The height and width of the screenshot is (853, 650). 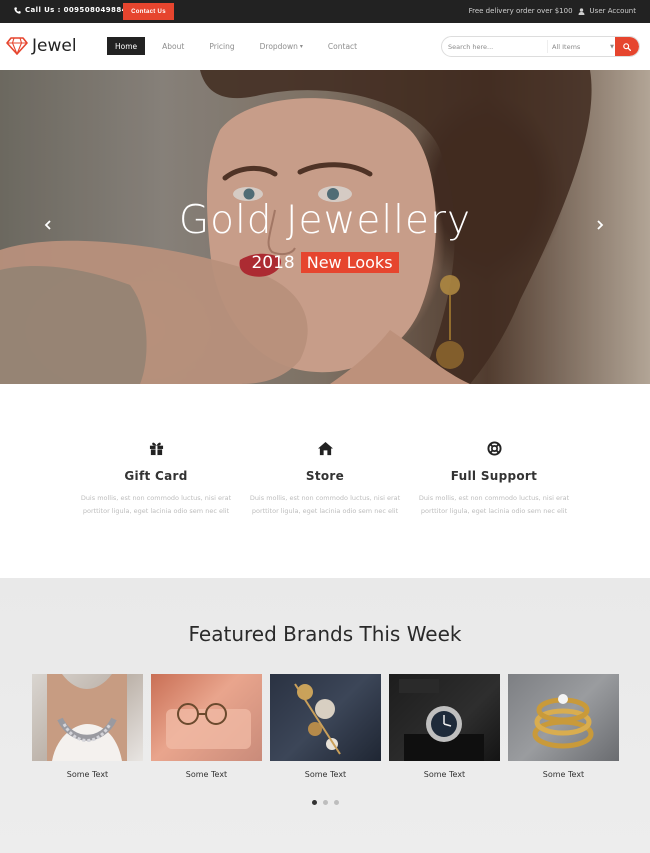 I want to click on hero-year: 2018, so click(x=273, y=262).